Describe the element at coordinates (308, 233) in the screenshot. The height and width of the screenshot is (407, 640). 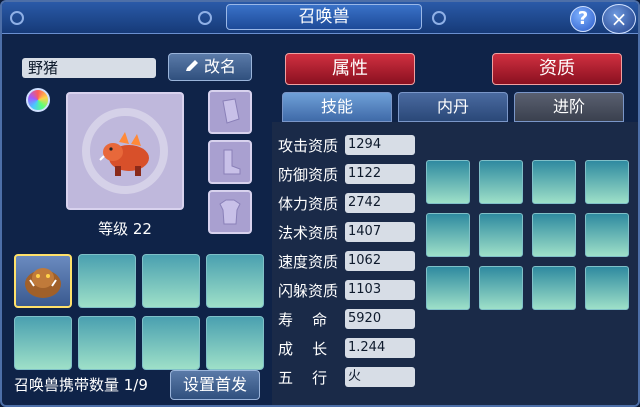
I see `stat-label: 法术资质` at that location.